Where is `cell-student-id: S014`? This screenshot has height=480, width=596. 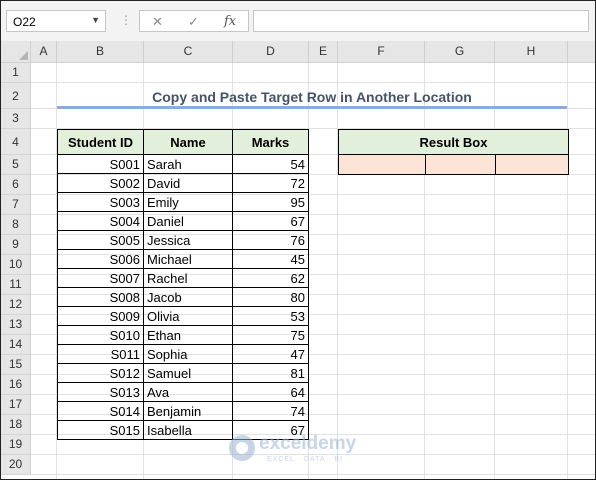
cell-student-id: S014 is located at coordinates (100, 411).